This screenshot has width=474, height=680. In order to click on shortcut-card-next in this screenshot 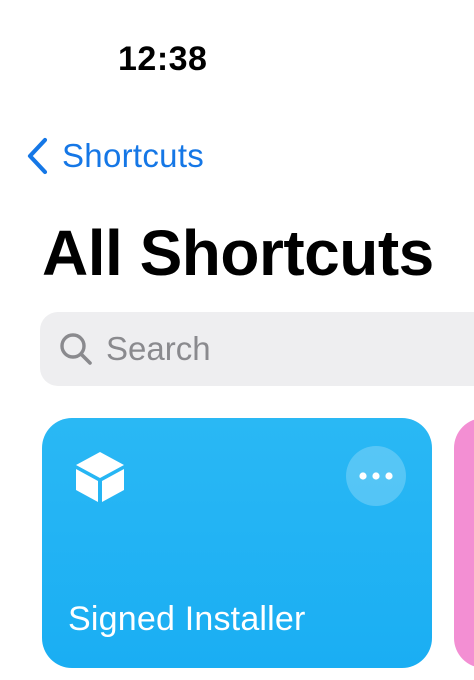, I will do `click(464, 543)`.